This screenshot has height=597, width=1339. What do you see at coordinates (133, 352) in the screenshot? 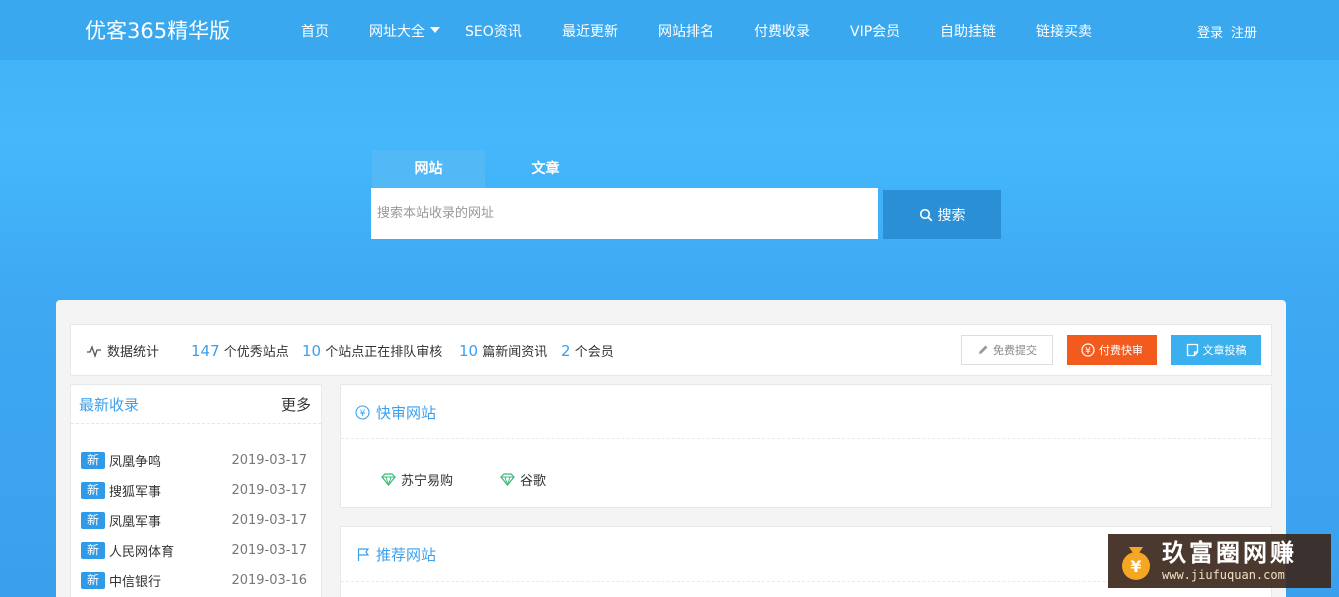
I see `stats-title-label: 数据统计` at bounding box center [133, 352].